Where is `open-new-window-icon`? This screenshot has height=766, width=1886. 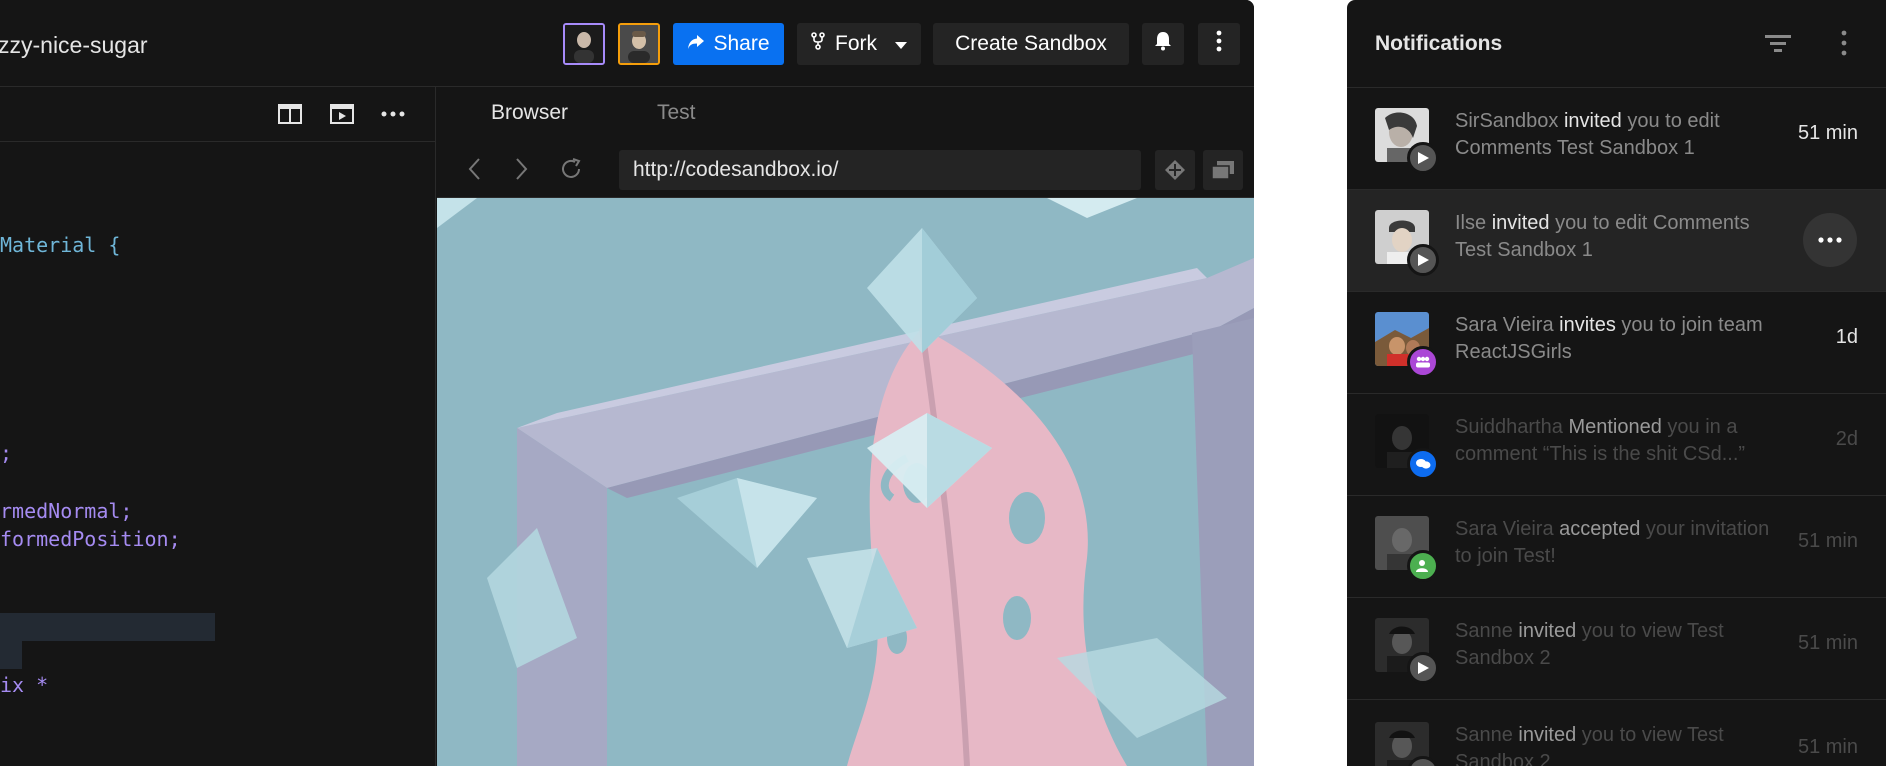 open-new-window-icon is located at coordinates (1223, 170).